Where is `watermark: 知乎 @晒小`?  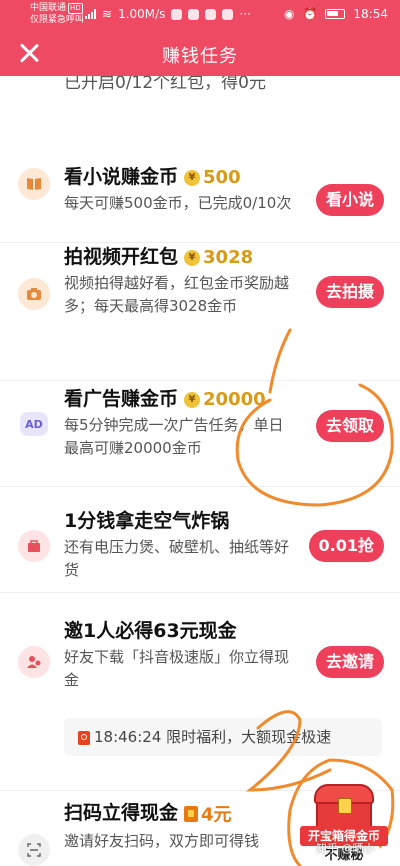
watermark: 知乎 @晒小 is located at coordinates (345, 848).